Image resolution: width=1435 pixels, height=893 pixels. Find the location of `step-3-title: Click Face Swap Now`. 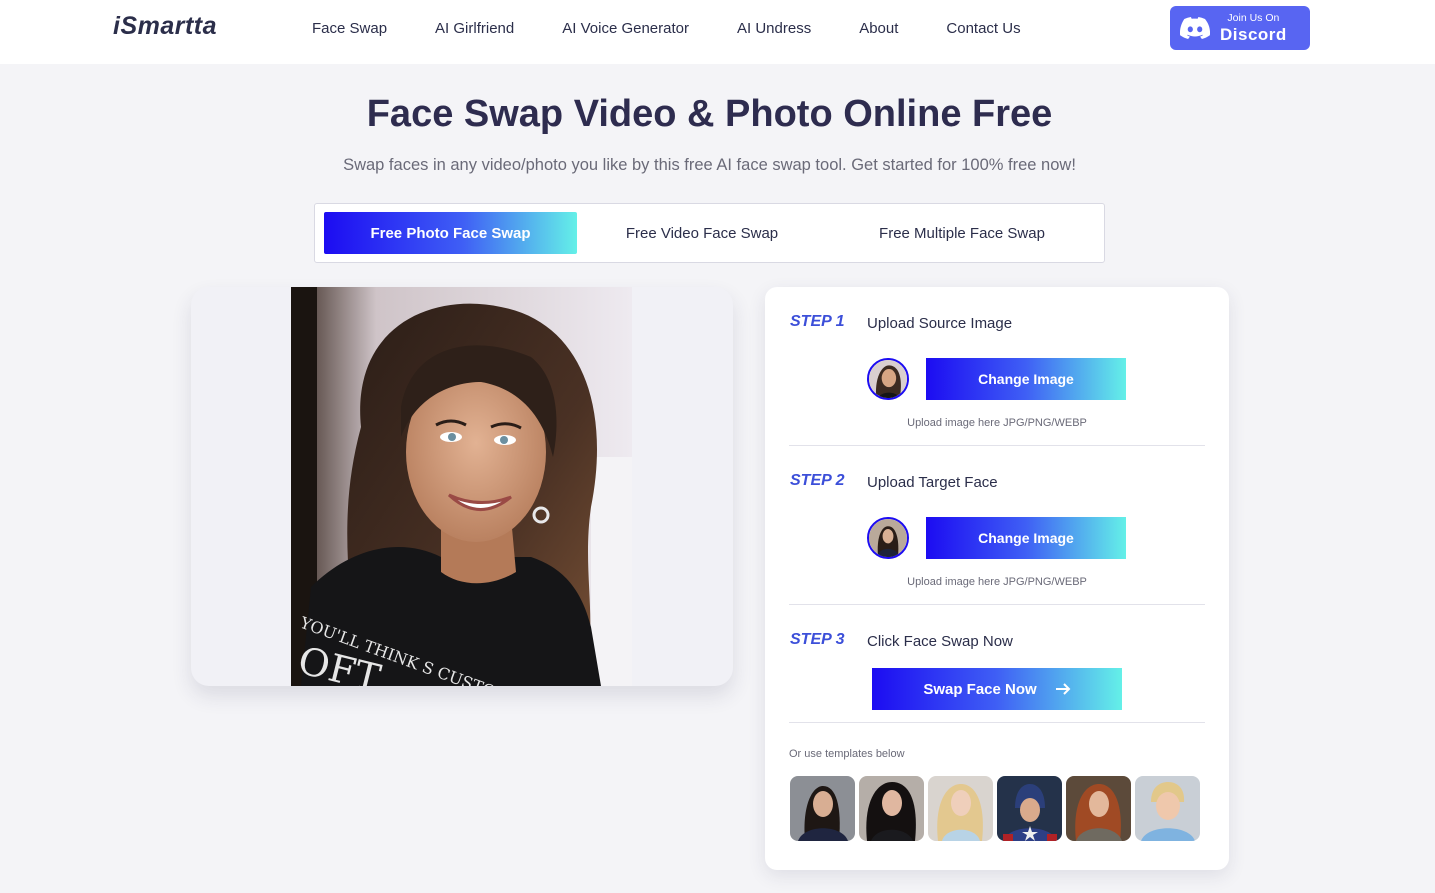

step-3-title: Click Face Swap Now is located at coordinates (940, 641).